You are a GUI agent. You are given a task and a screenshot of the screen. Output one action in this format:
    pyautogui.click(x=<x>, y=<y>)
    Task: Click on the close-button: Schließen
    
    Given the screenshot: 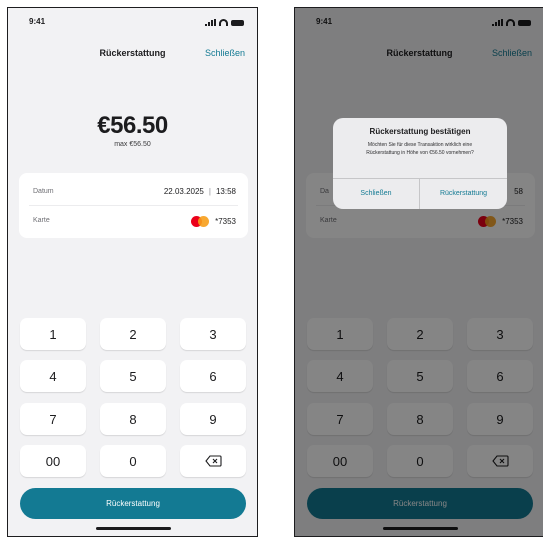 What is the action you would take?
    pyautogui.click(x=225, y=53)
    